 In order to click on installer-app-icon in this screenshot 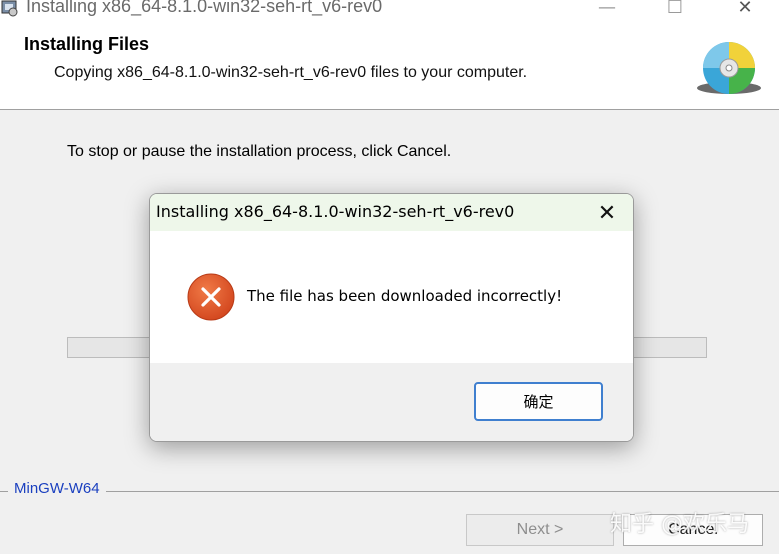, I will do `click(9, 8)`.